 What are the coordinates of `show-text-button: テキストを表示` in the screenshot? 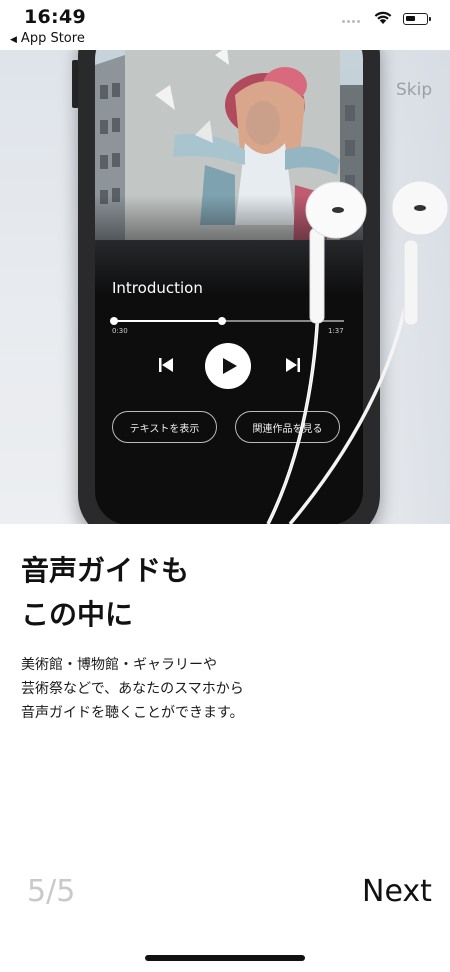 It's located at (164, 427).